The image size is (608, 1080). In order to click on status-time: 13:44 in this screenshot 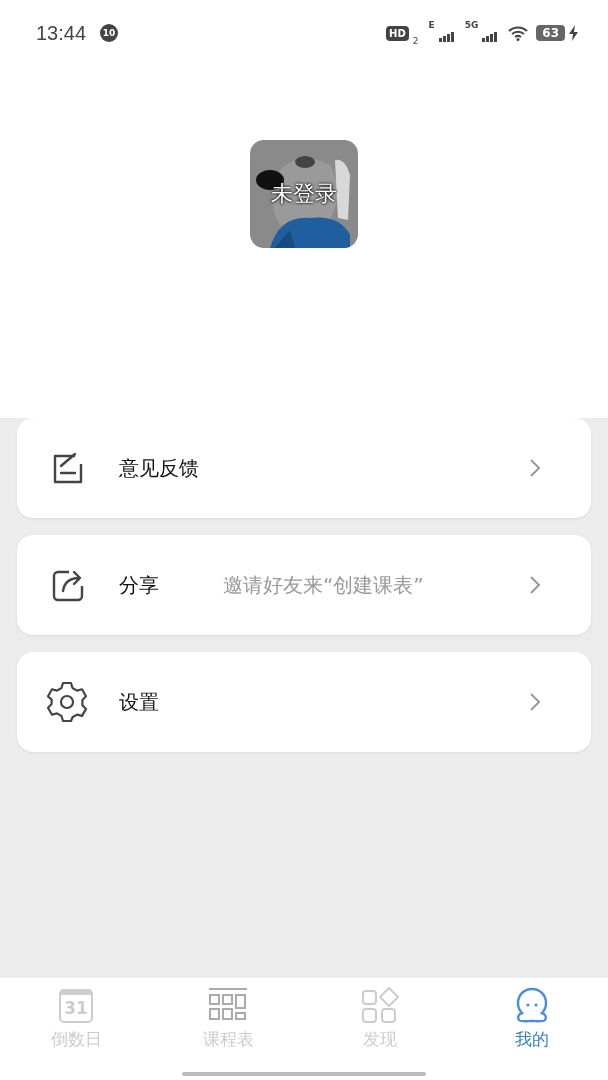, I will do `click(61, 33)`.